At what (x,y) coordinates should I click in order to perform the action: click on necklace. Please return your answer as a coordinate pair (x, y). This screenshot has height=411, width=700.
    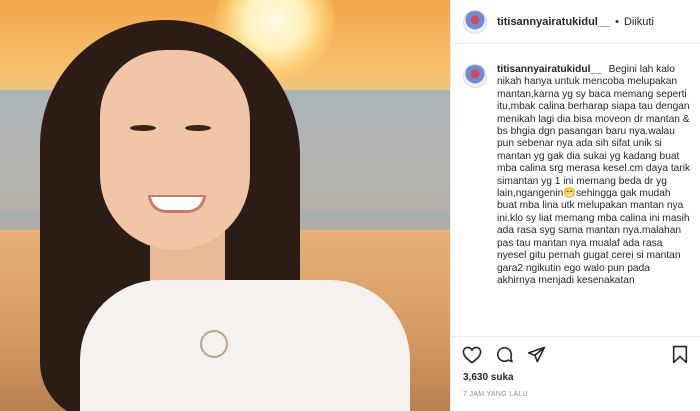
    Looking at the image, I should click on (214, 344).